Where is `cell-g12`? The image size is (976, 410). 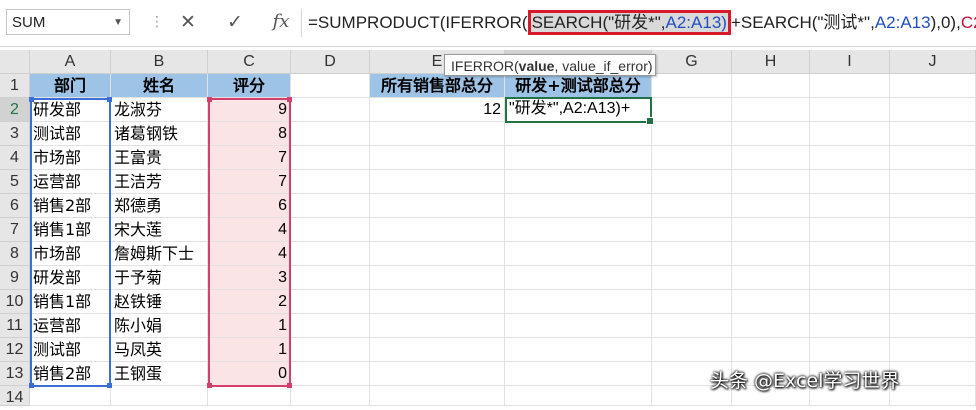
cell-g12 is located at coordinates (692, 350).